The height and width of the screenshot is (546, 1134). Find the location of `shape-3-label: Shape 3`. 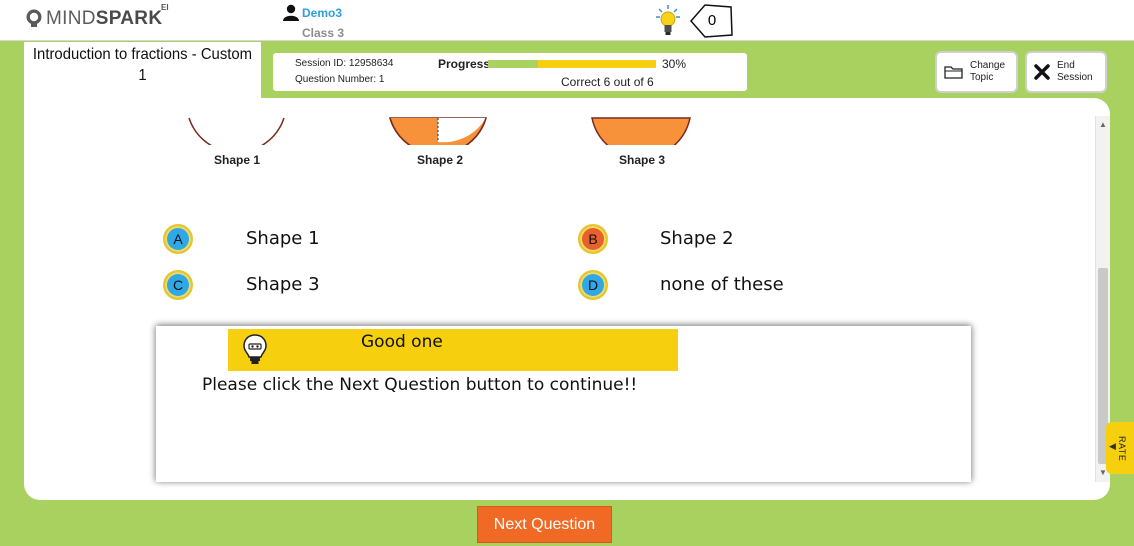

shape-3-label: Shape 3 is located at coordinates (642, 160).